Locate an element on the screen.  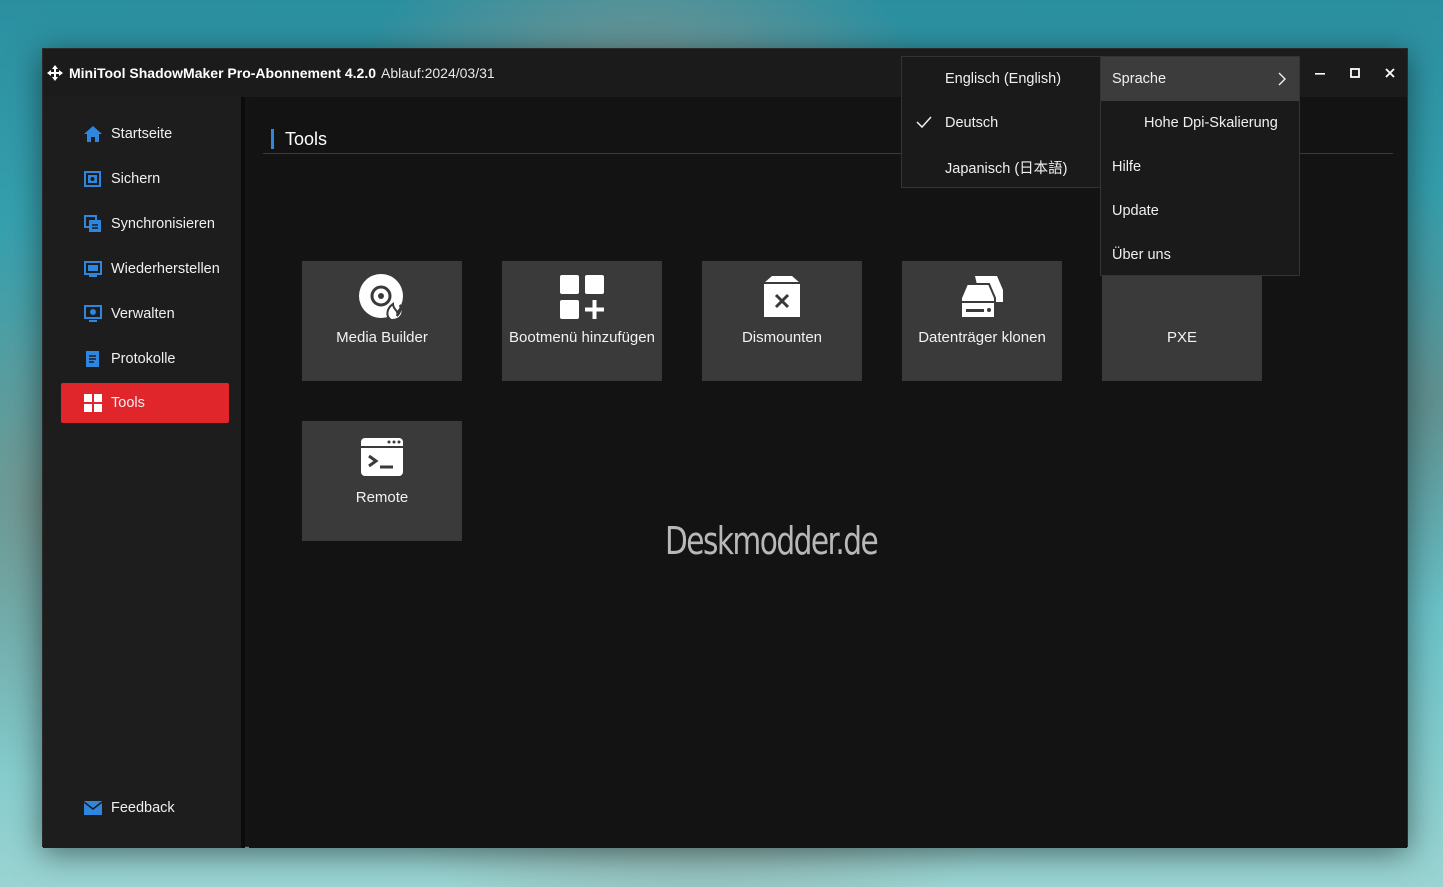
feedback-label: Feedback is located at coordinates (143, 808).